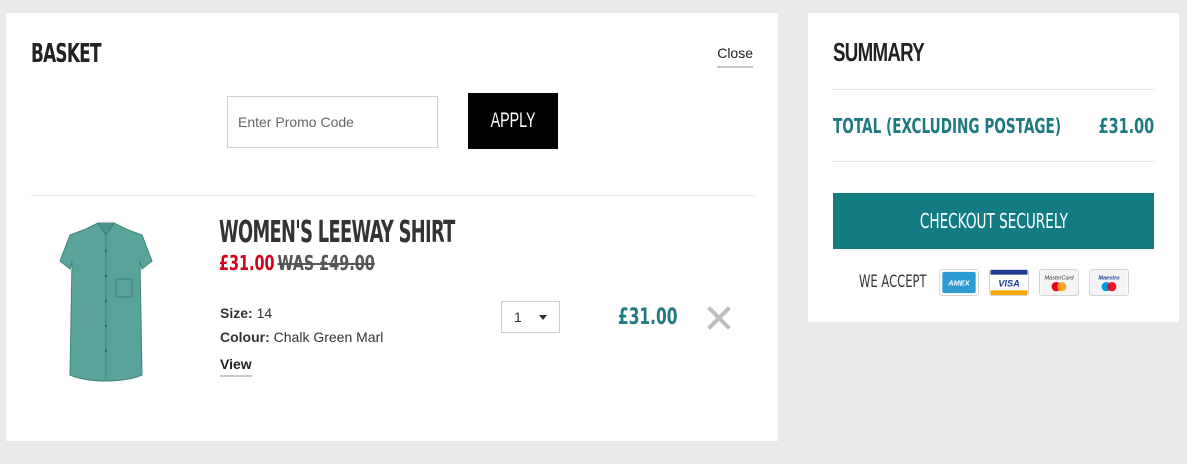  Describe the element at coordinates (1109, 282) in the screenshot. I see `maestro-icon: Maestro` at that location.